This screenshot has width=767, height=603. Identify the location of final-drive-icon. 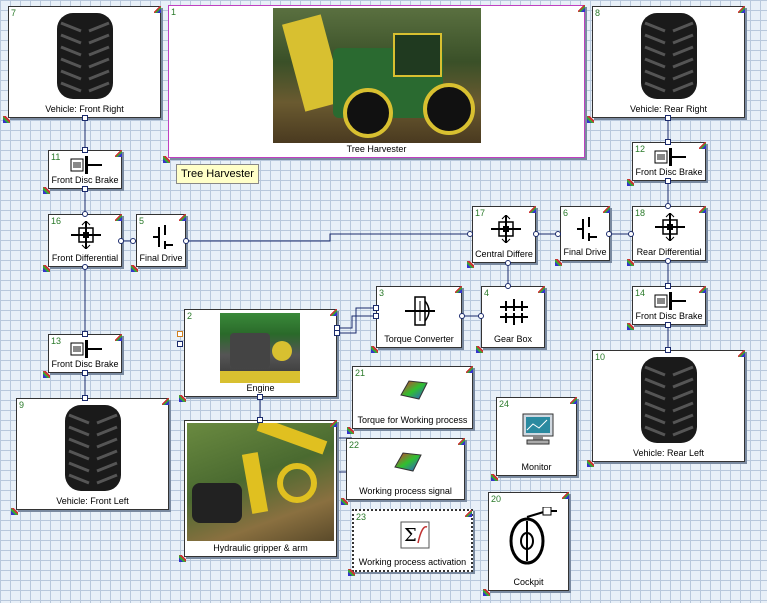
(163, 237).